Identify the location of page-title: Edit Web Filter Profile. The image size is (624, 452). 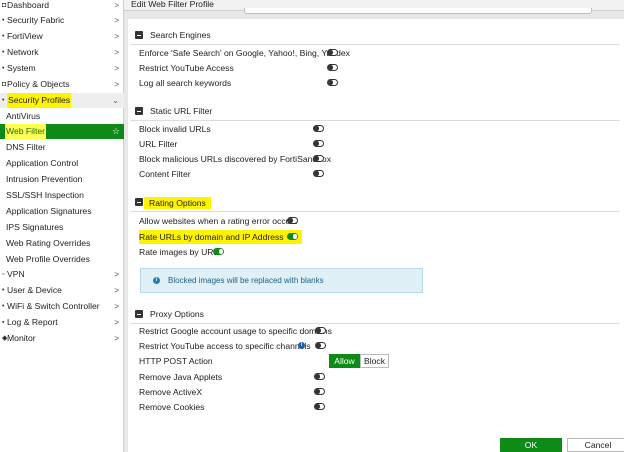
(172, 4).